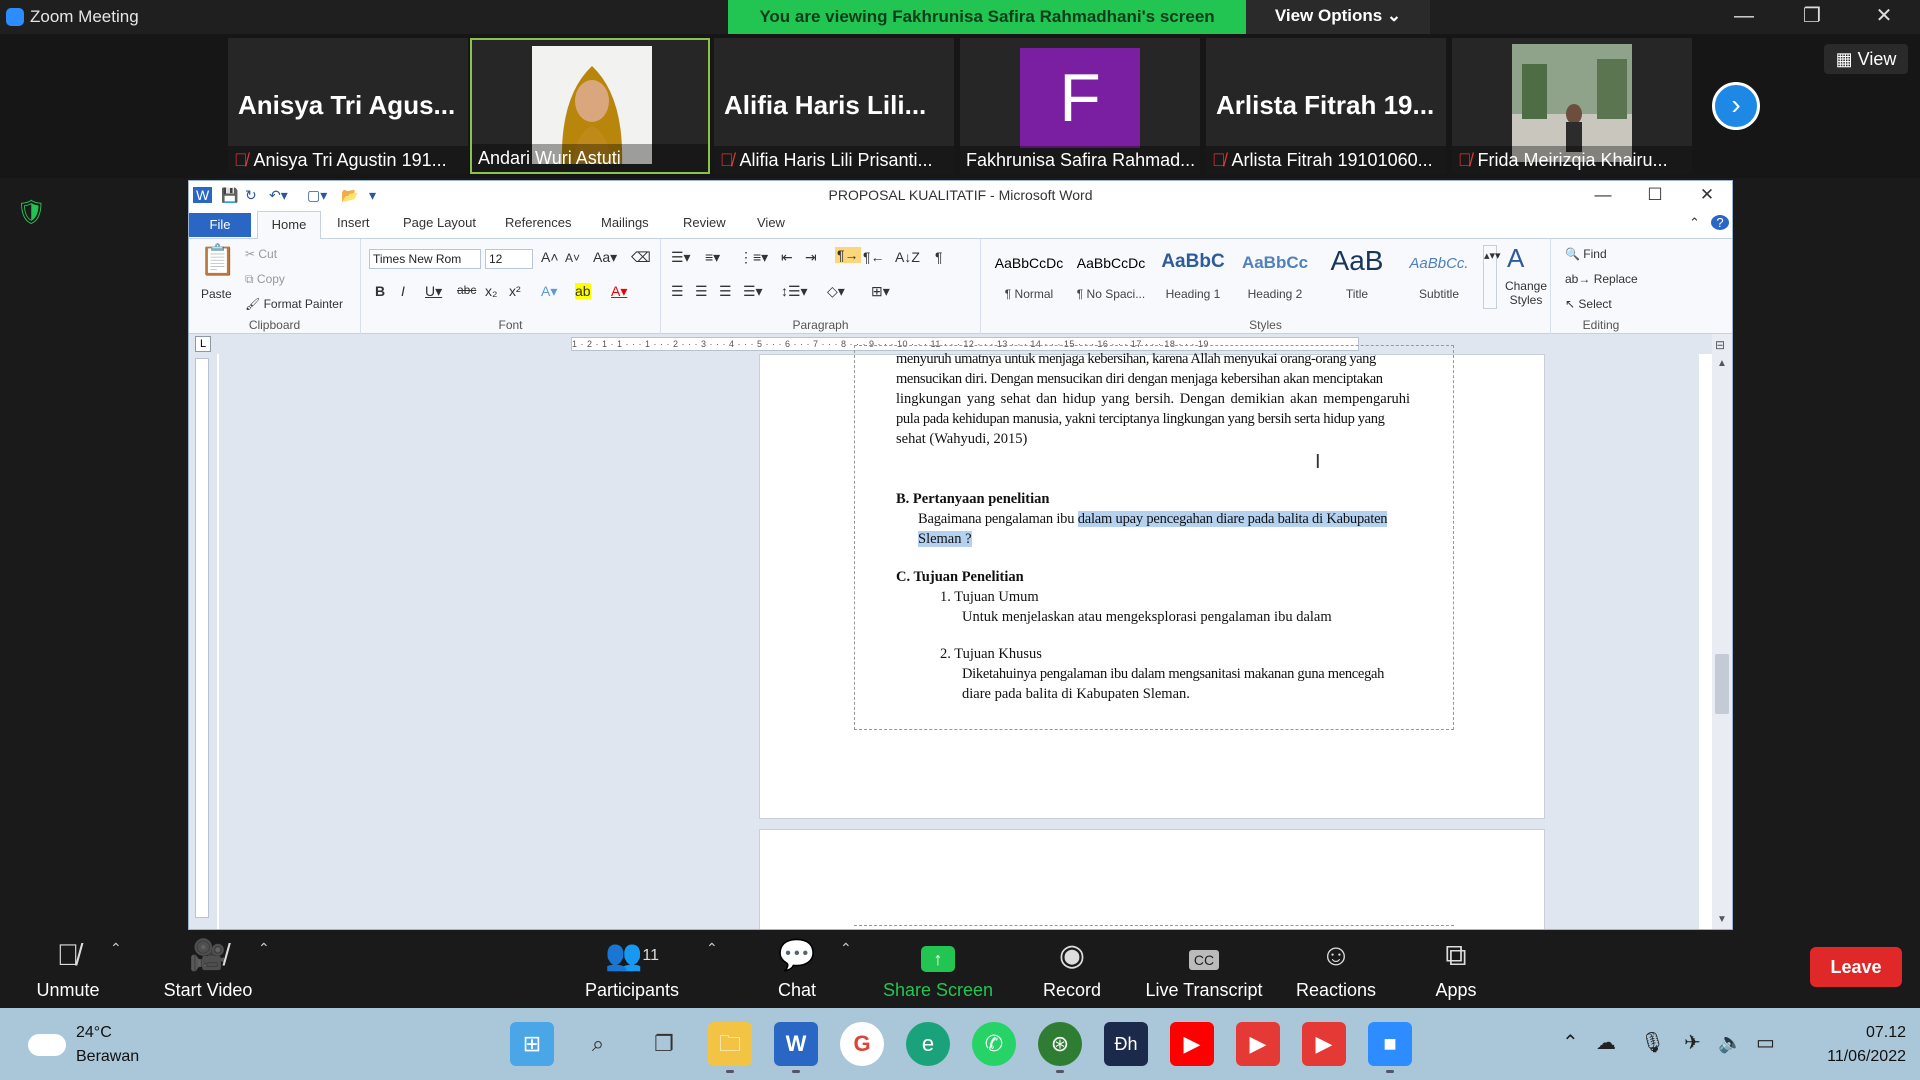 The height and width of the screenshot is (1080, 1920). What do you see at coordinates (202, 638) in the screenshot?
I see `vertical-ruler-strip` at bounding box center [202, 638].